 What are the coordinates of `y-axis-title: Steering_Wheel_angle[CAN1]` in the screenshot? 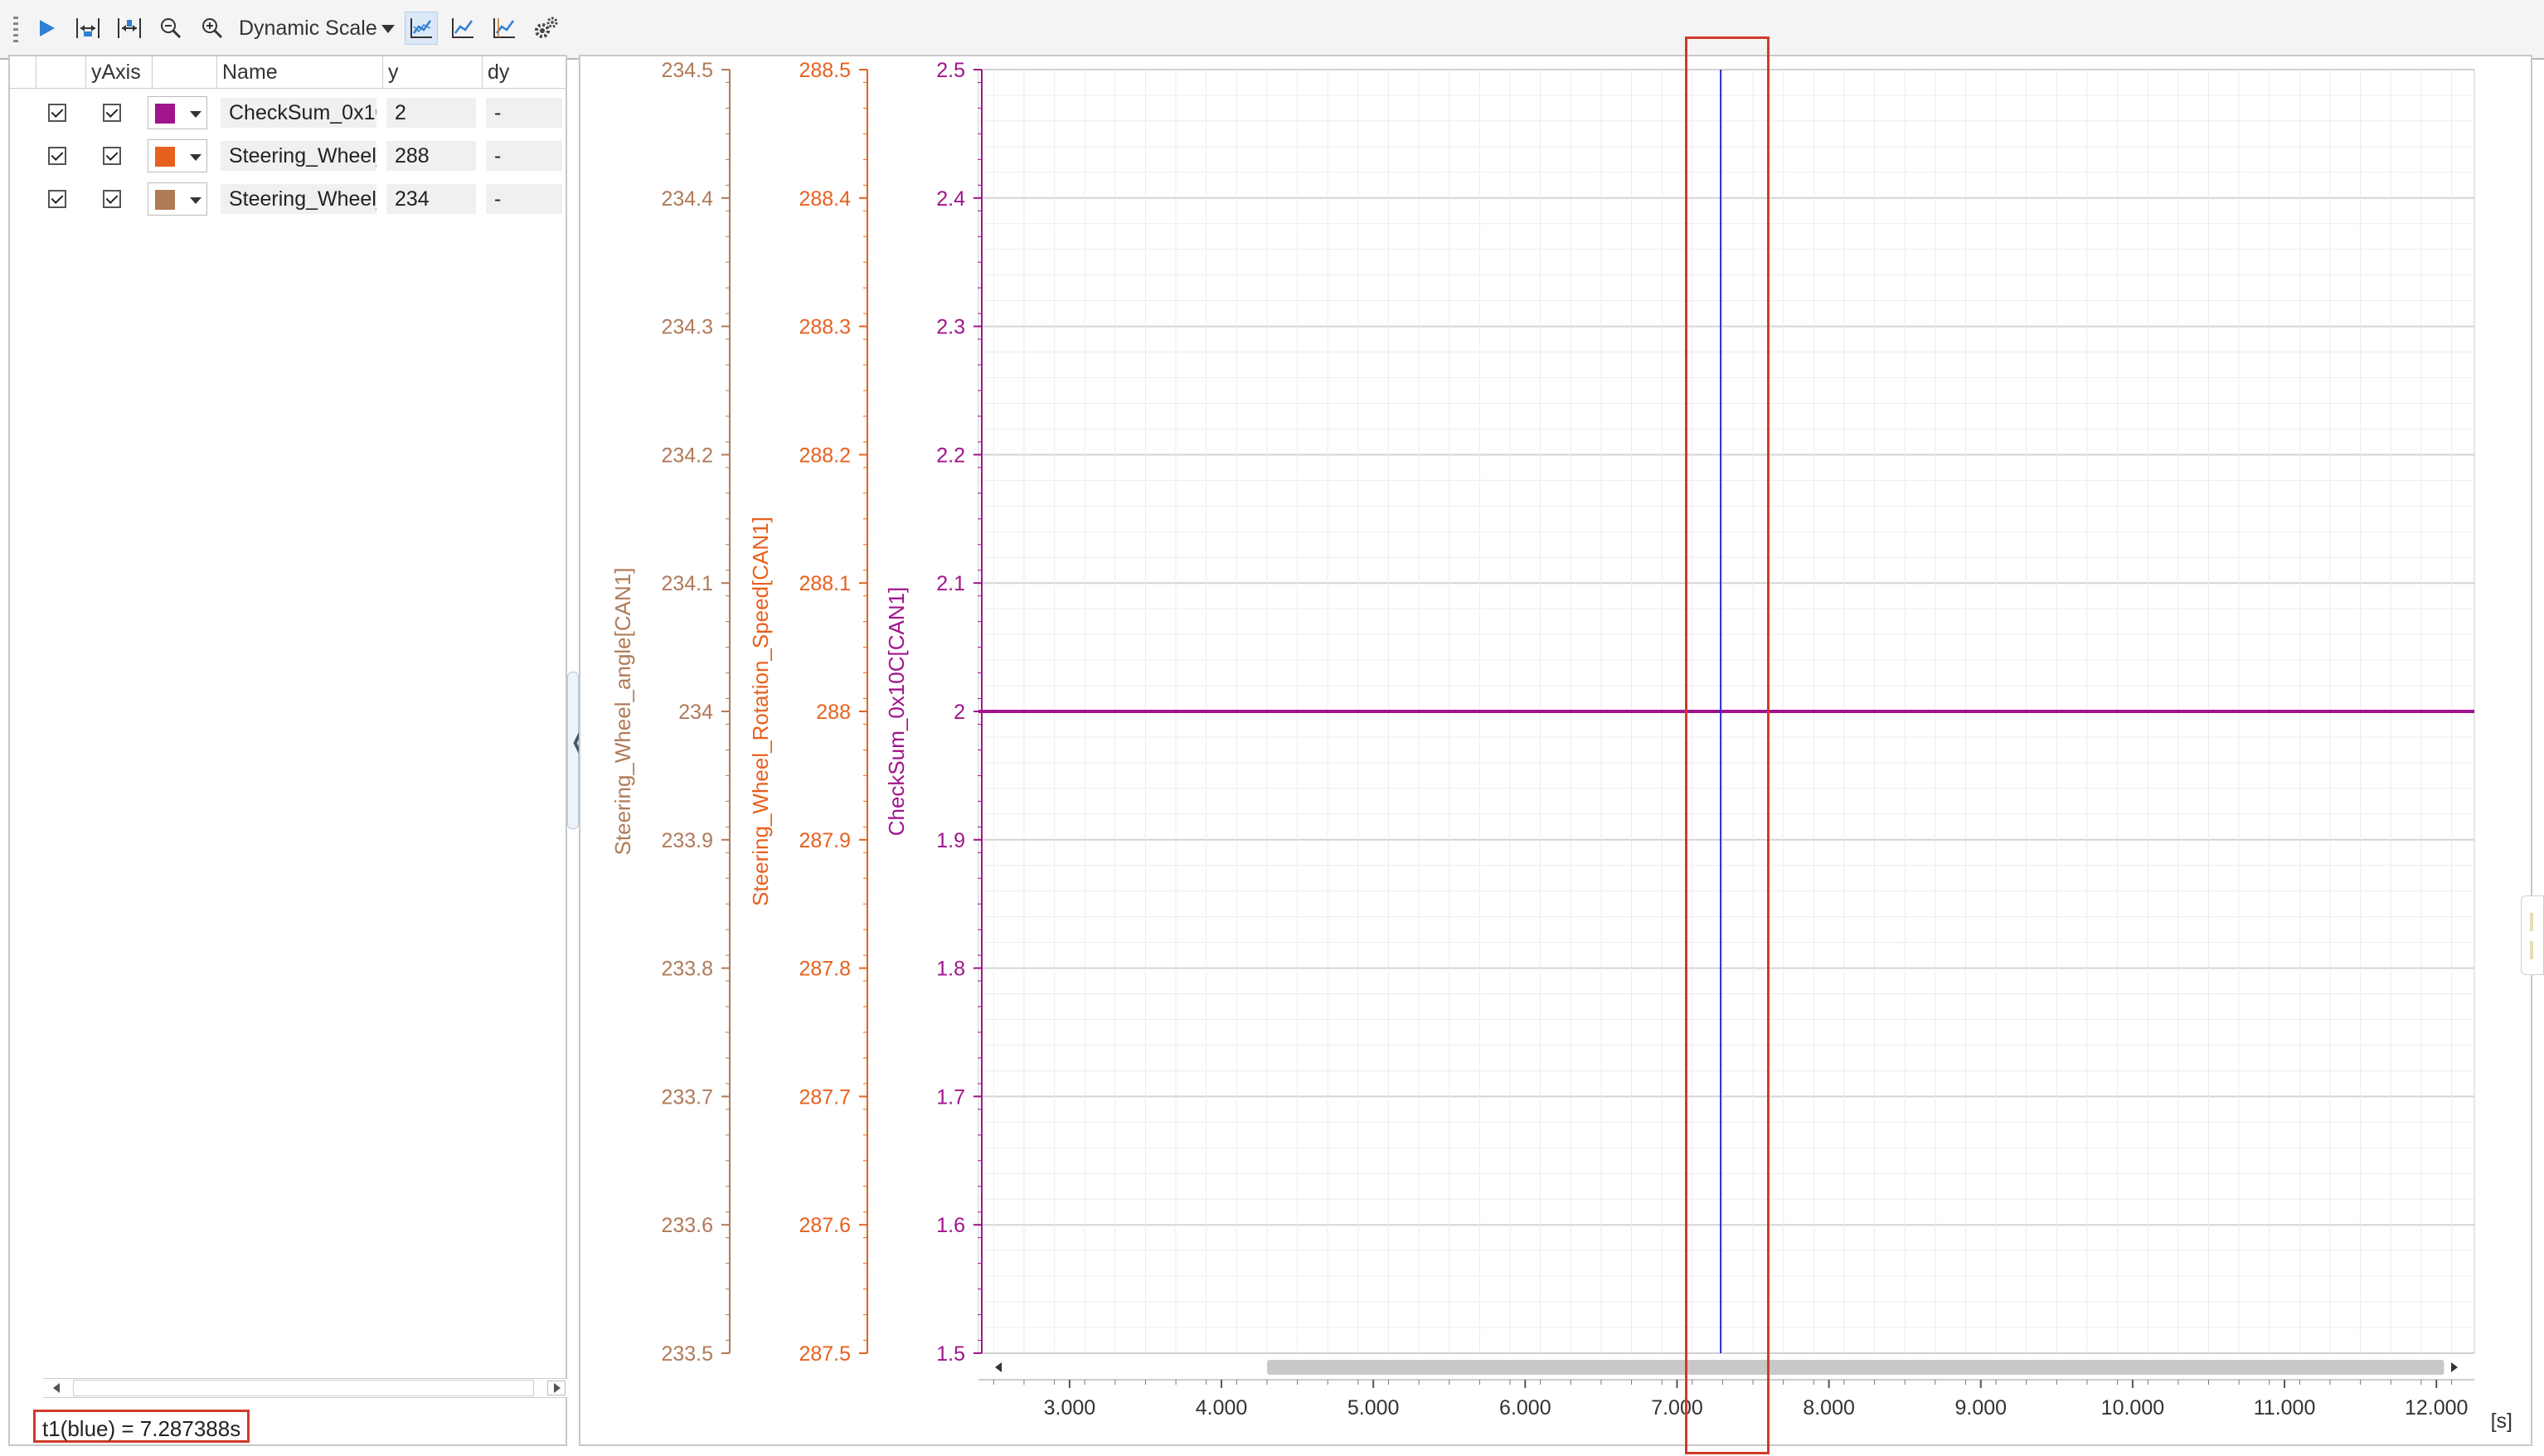 It's located at (622, 712).